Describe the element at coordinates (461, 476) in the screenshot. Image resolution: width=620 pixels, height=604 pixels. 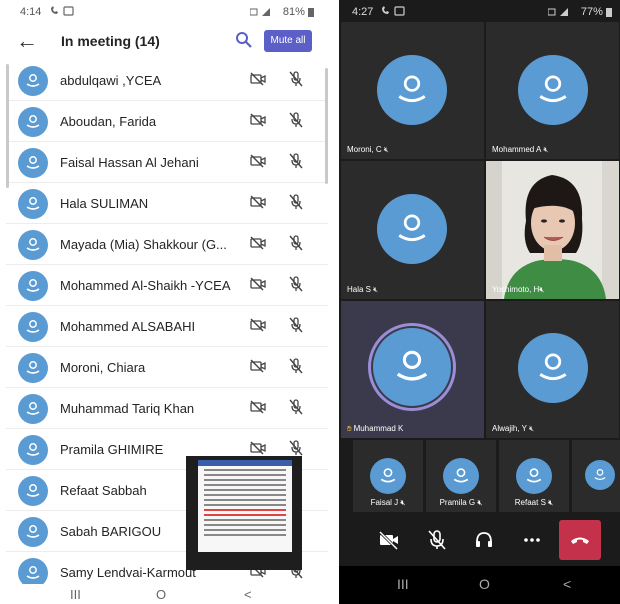
I see `participant-small-tile: Pramila G 🔇︎` at that location.